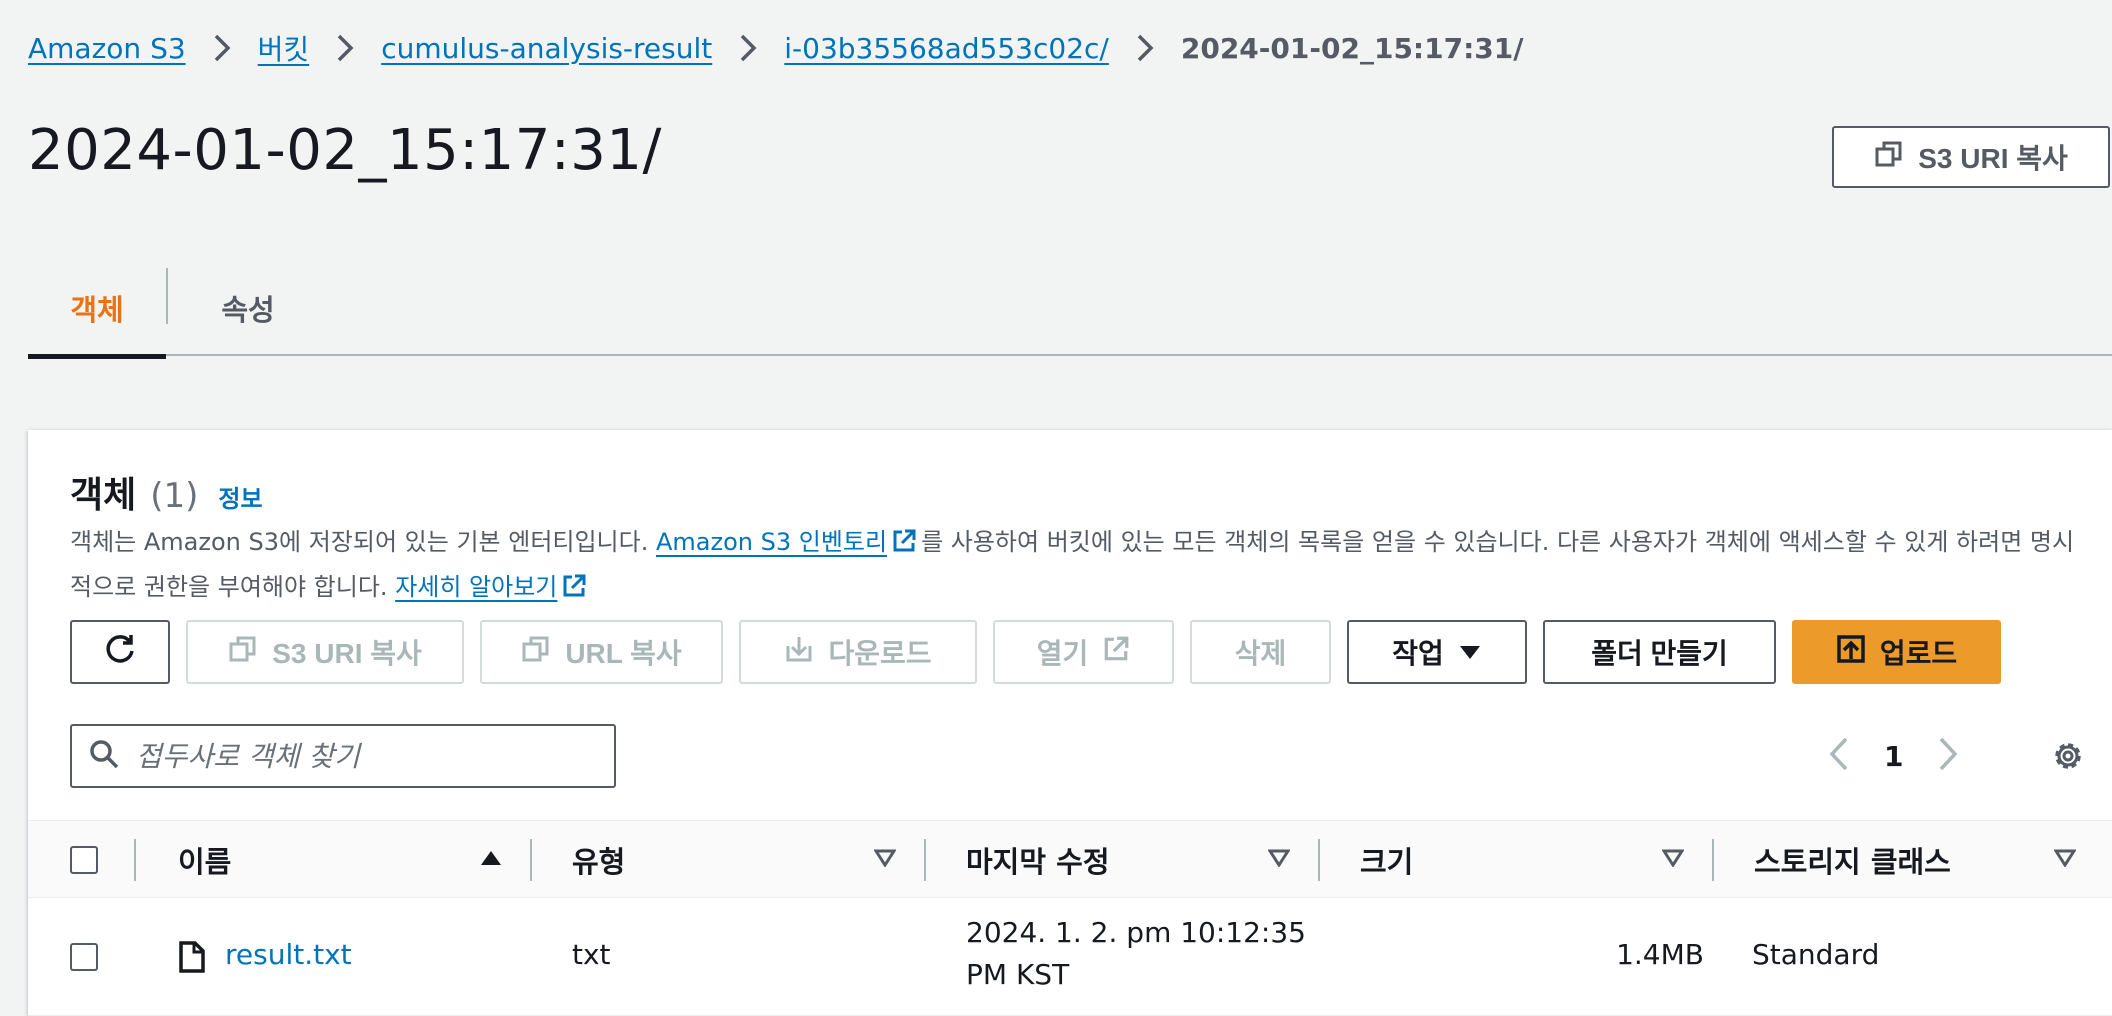  What do you see at coordinates (1352, 48) in the screenshot?
I see `breadcrumb-current: 2024-01-02_15:17:31/` at bounding box center [1352, 48].